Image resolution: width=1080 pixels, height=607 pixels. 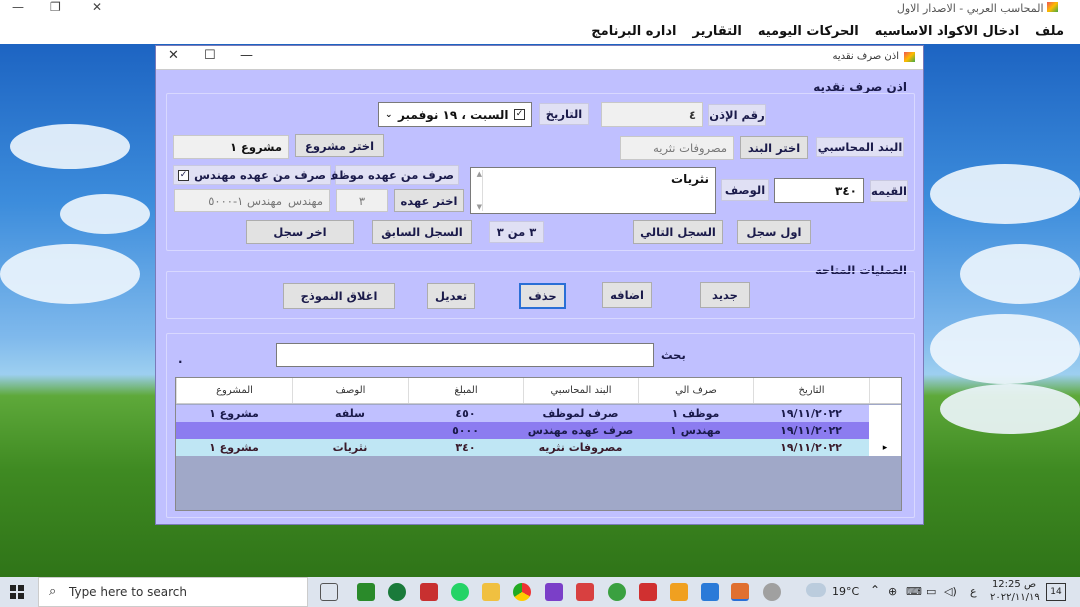 I want to click on battery-icon: ▭, so click(x=931, y=591).